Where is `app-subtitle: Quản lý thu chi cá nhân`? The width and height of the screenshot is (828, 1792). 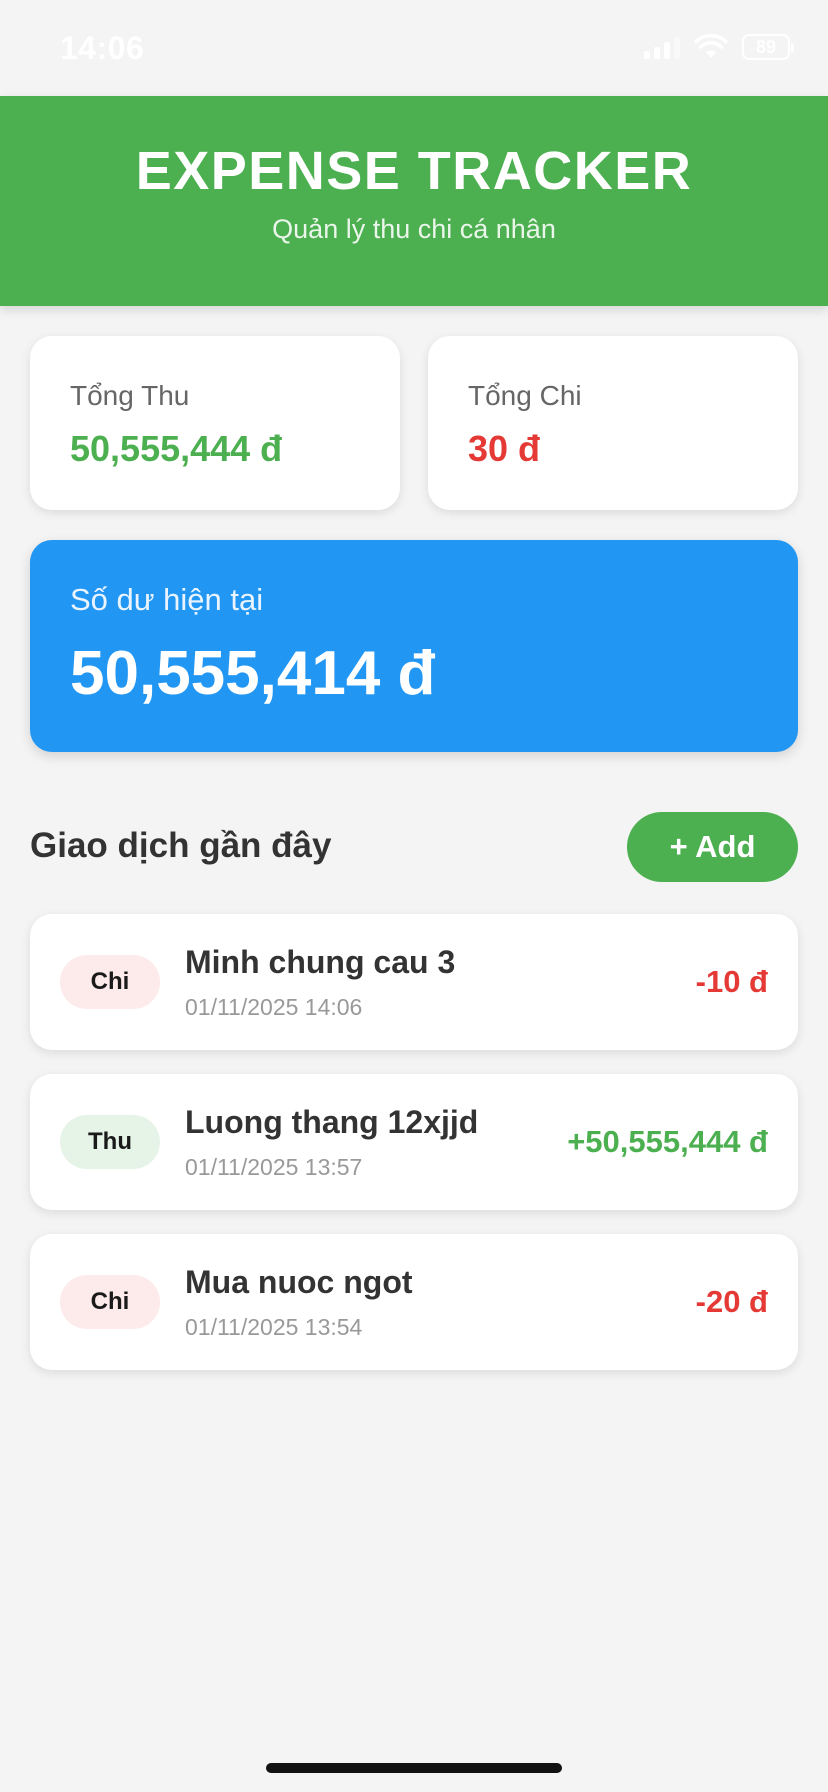
app-subtitle: Quản lý thu chi cá nhân is located at coordinates (414, 229).